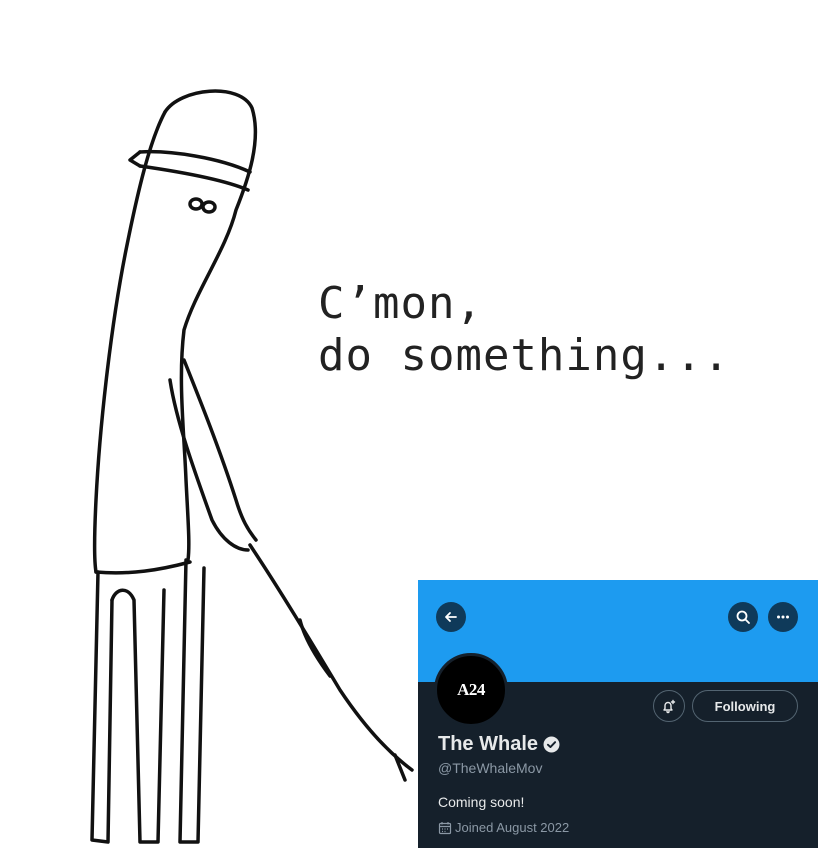  I want to click on search-button, so click(743, 617).